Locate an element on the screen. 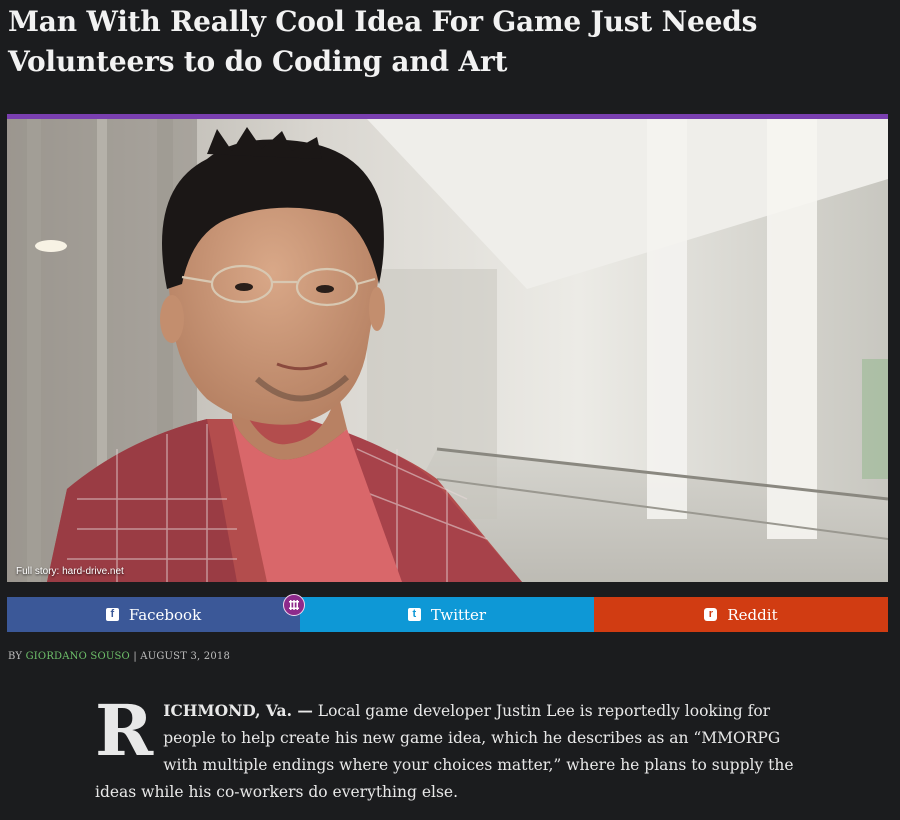  share-bar: f Facebook t Twitter r Reddit is located at coordinates (447, 614).